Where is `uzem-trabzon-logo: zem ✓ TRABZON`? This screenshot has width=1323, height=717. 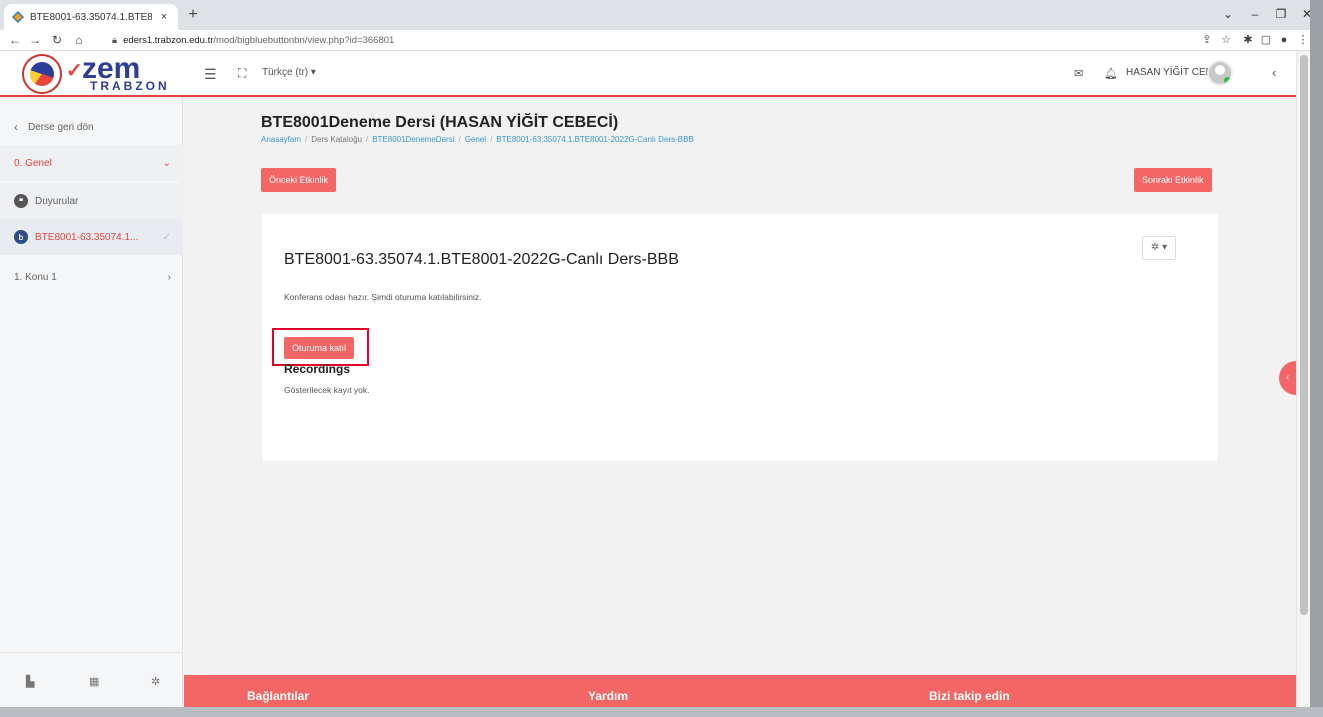 uzem-trabzon-logo: zem ✓ TRABZON is located at coordinates (107, 73).